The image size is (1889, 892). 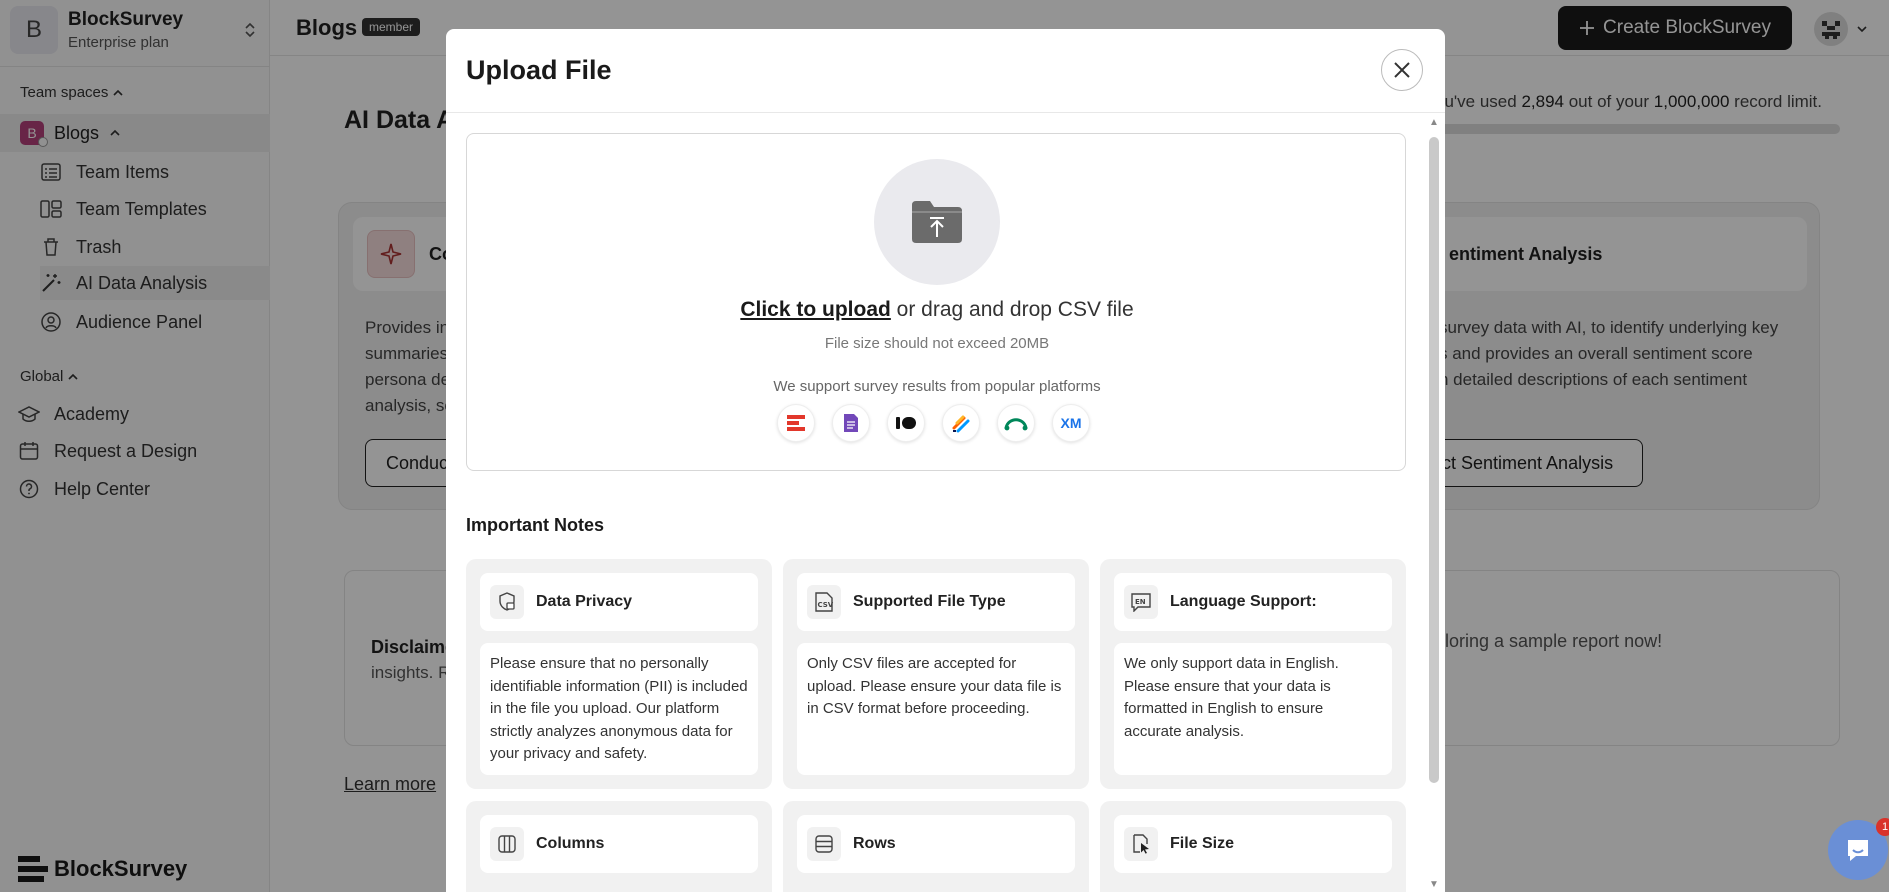 What do you see at coordinates (906, 423) in the screenshot?
I see `typeform-icon` at bounding box center [906, 423].